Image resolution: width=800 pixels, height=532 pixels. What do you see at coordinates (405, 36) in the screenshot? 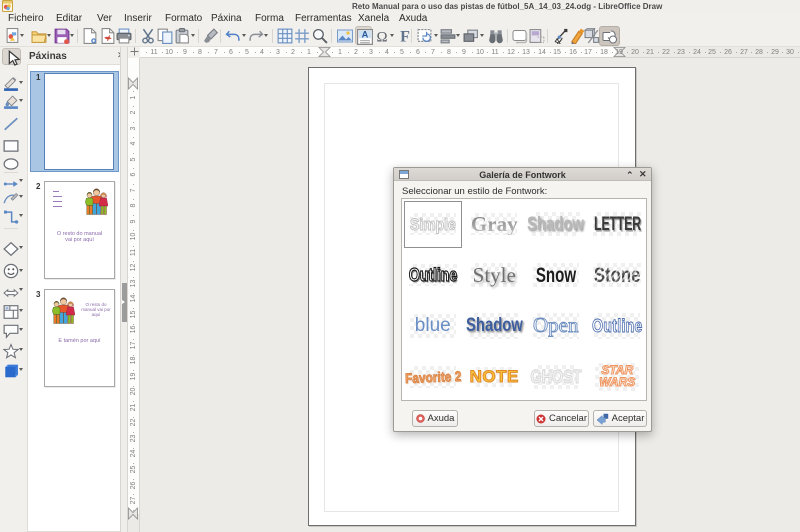
I see `svg-text: F` at bounding box center [405, 36].